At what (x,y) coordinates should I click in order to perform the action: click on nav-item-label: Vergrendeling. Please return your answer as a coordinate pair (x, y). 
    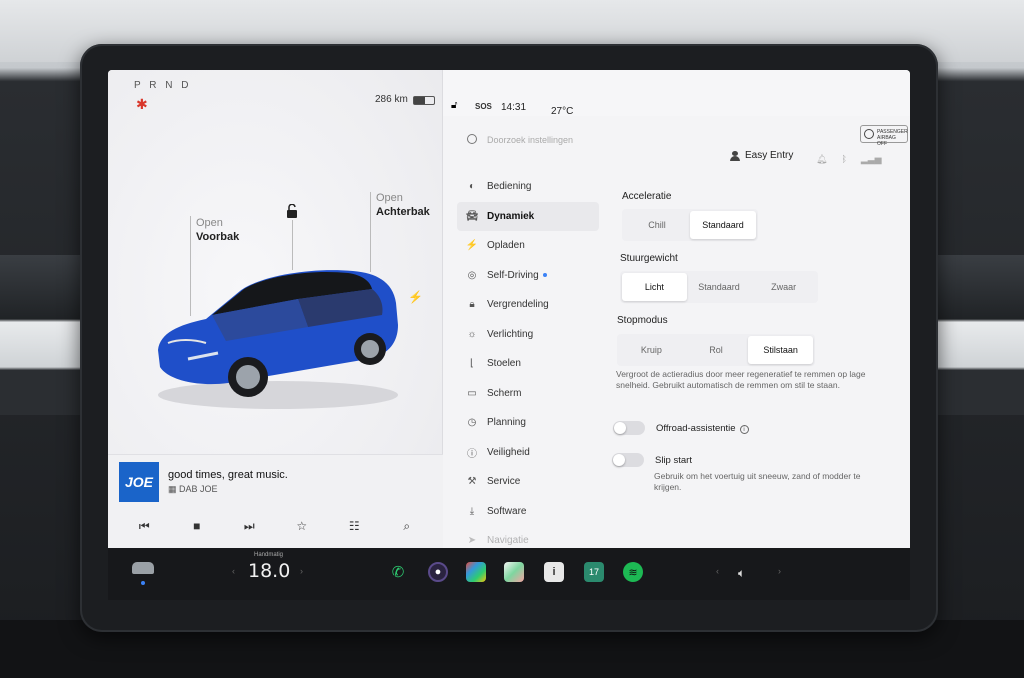
    Looking at the image, I should click on (518, 305).